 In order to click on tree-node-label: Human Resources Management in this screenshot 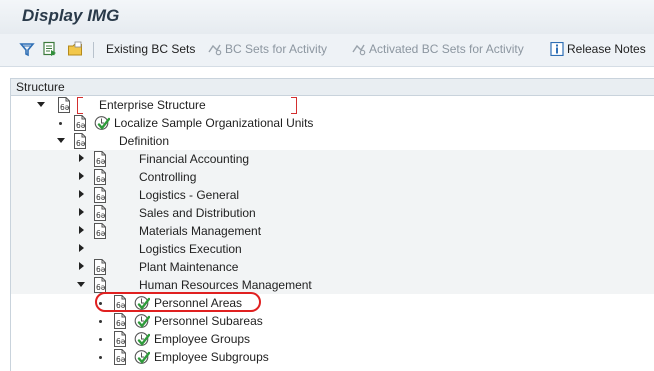, I will do `click(225, 285)`.